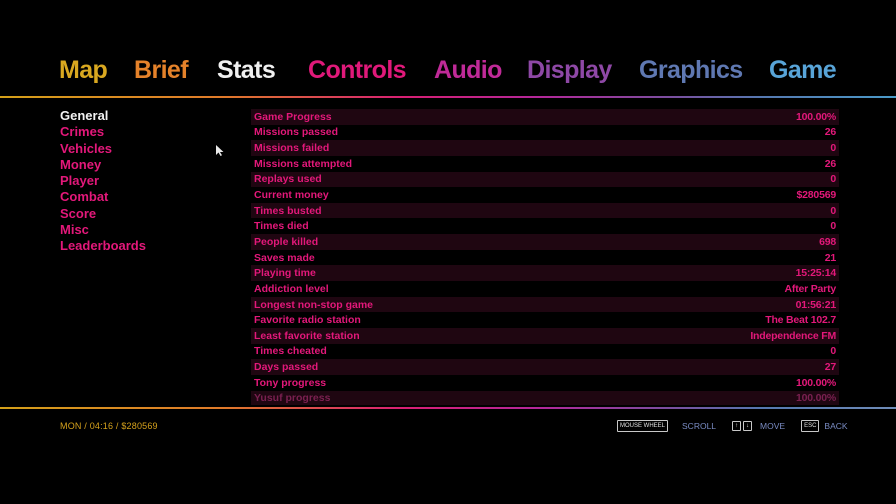 The height and width of the screenshot is (504, 896). What do you see at coordinates (545, 117) in the screenshot?
I see `stat-row: Game Progress 100.00%` at bounding box center [545, 117].